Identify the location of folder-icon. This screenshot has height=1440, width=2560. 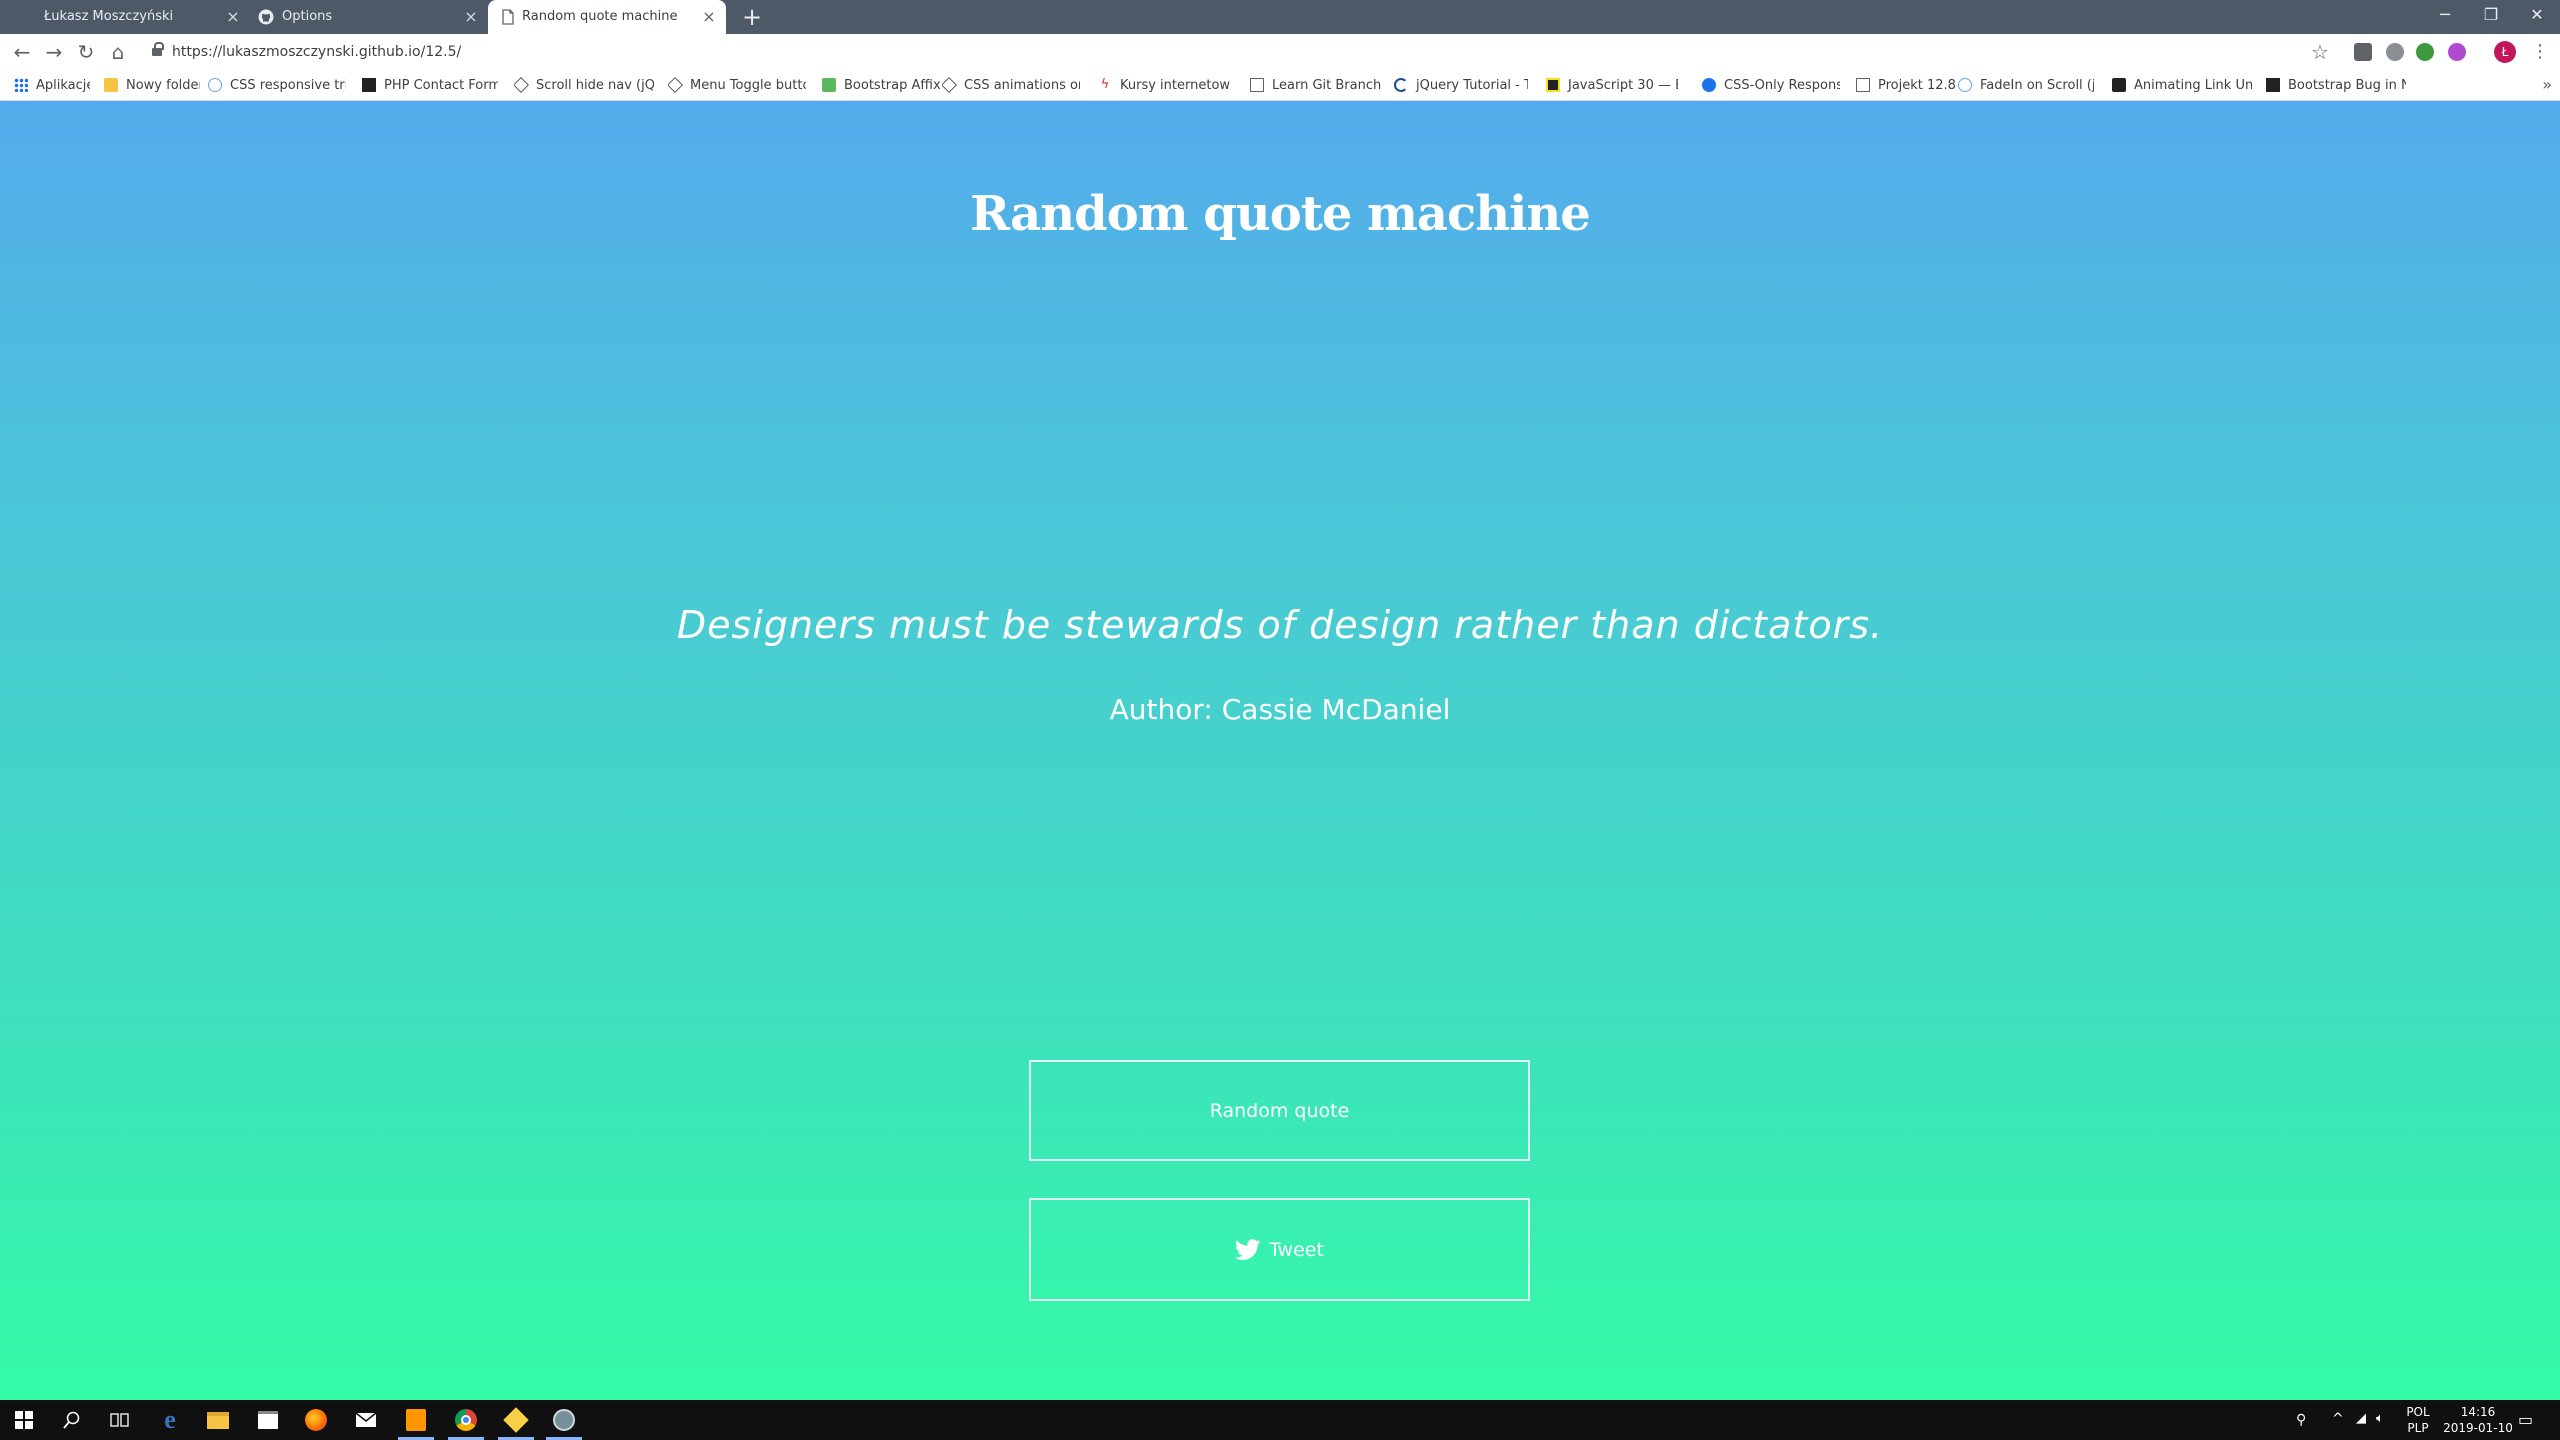
(218, 1420).